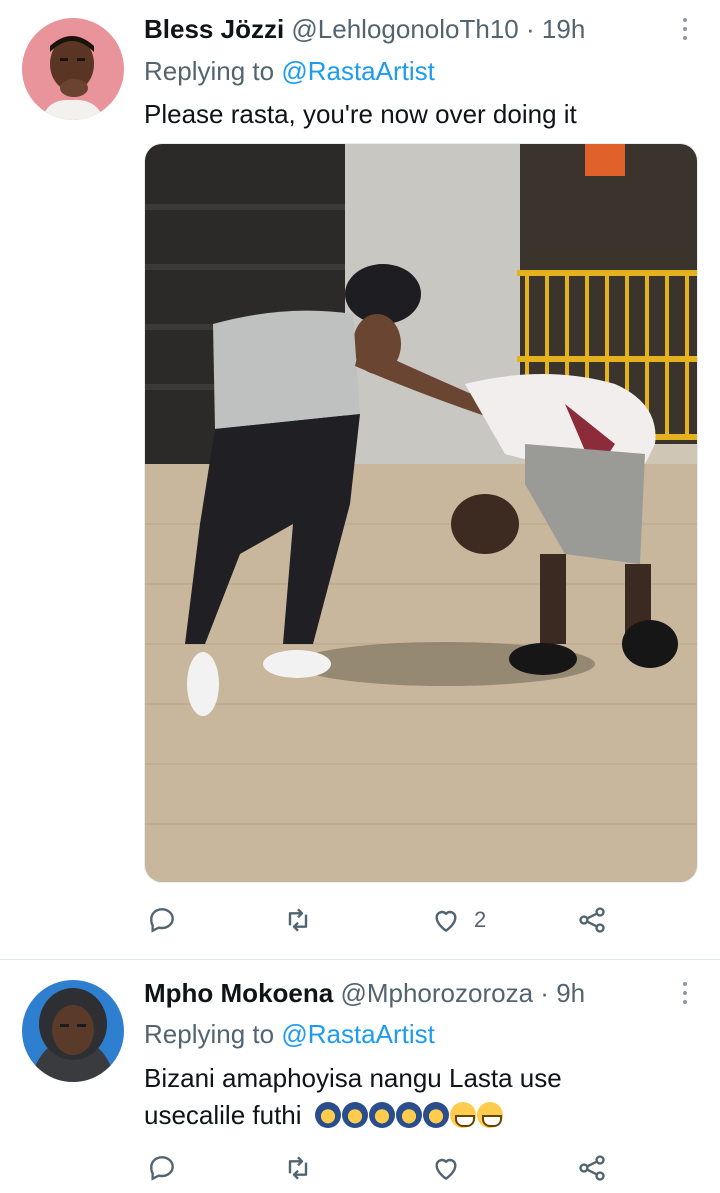 This screenshot has height=1193, width=720. What do you see at coordinates (223, 1115) in the screenshot?
I see `tweet-text-line-2-text: usecalile futhi` at bounding box center [223, 1115].